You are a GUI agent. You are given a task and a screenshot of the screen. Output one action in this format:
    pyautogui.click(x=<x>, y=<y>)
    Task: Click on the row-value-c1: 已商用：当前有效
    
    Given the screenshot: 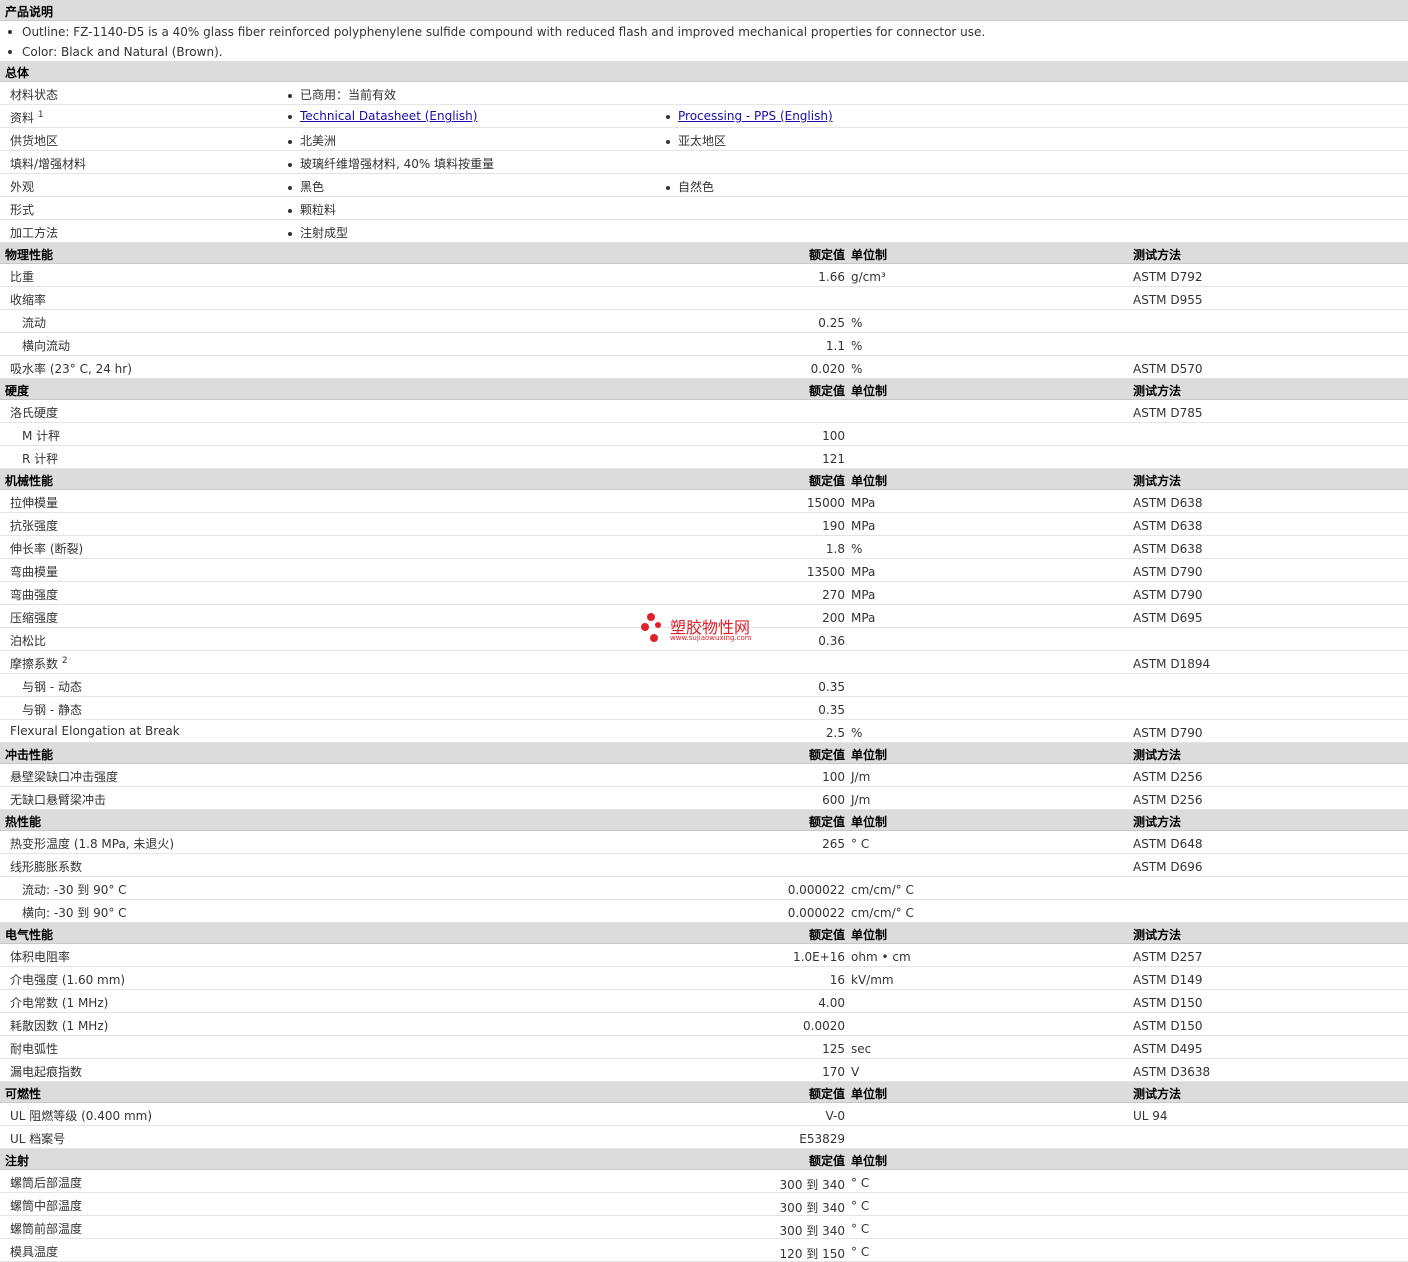 What is the action you would take?
    pyautogui.click(x=342, y=94)
    